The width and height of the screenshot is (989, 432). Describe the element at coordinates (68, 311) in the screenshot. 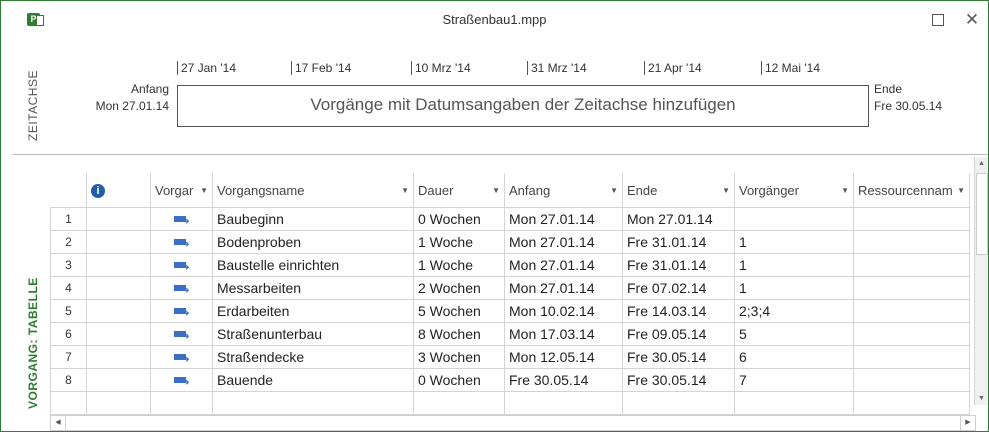

I see `row-number: 5` at that location.